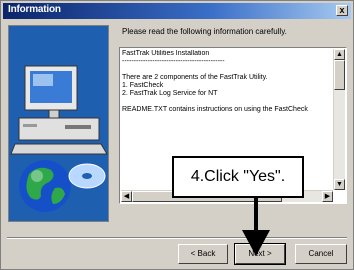 The image size is (354, 270). I want to click on disc-icon, so click(87, 176).